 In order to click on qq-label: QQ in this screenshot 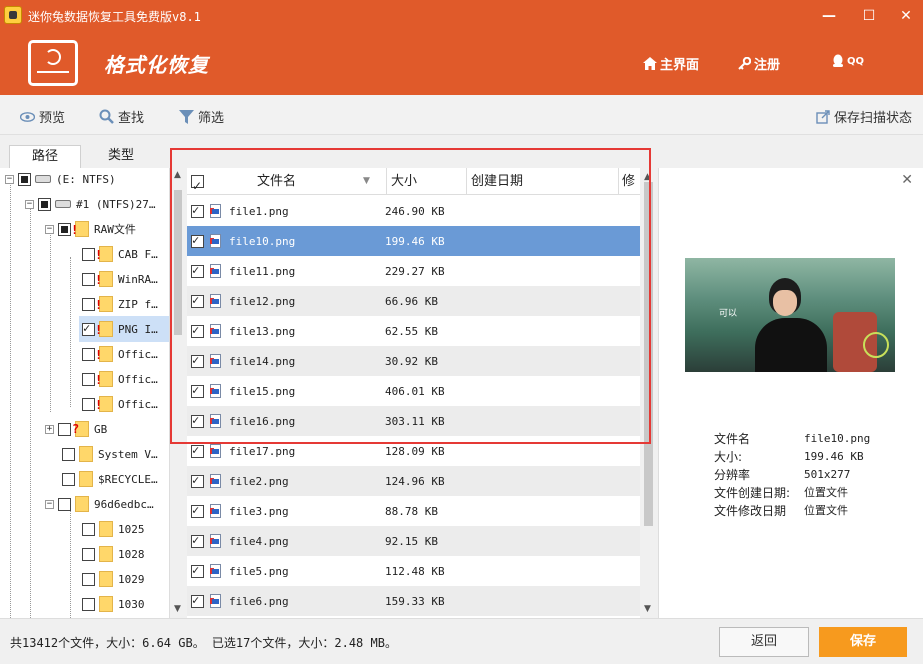, I will do `click(856, 61)`.